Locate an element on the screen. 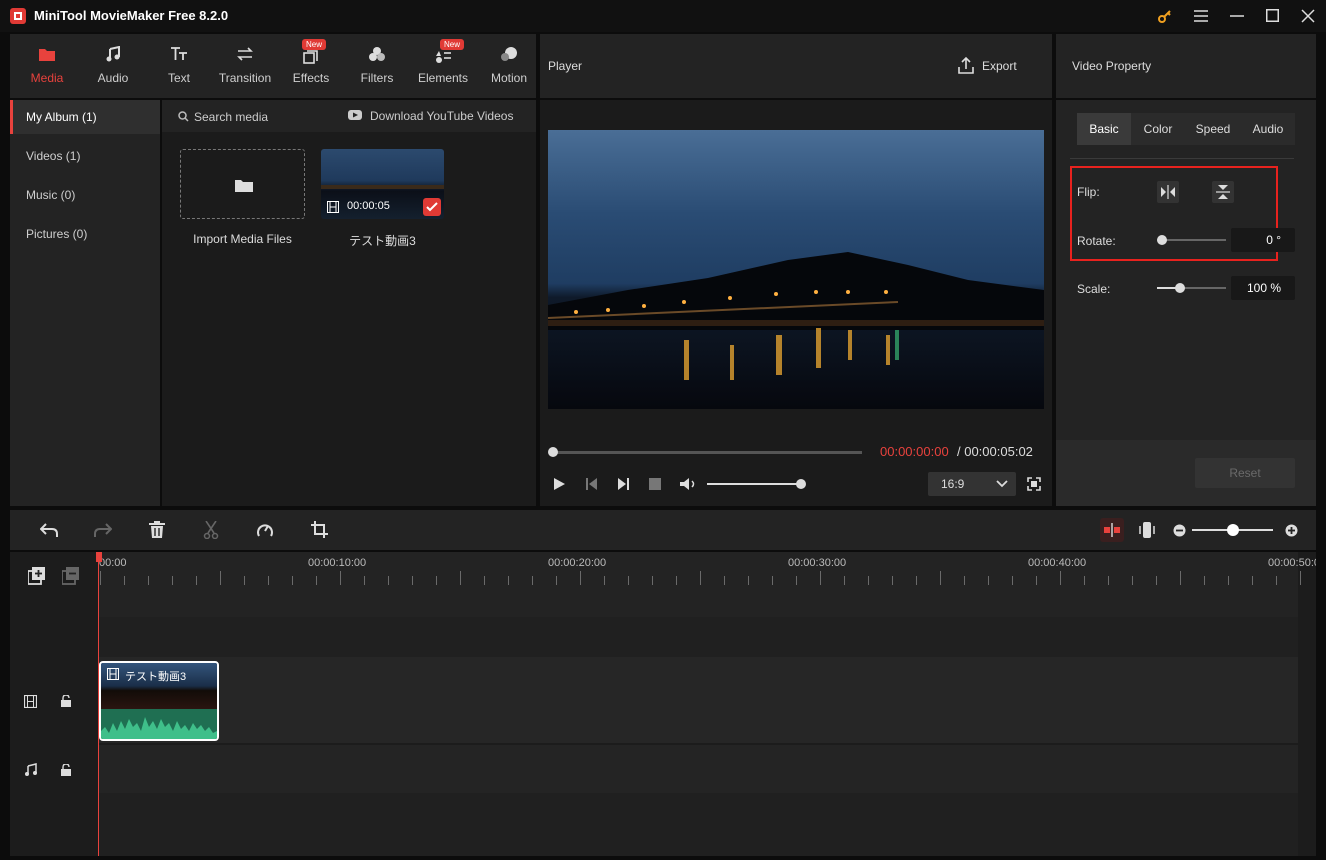 This screenshot has height=860, width=1326. tab-audio: Audio is located at coordinates (1268, 129).